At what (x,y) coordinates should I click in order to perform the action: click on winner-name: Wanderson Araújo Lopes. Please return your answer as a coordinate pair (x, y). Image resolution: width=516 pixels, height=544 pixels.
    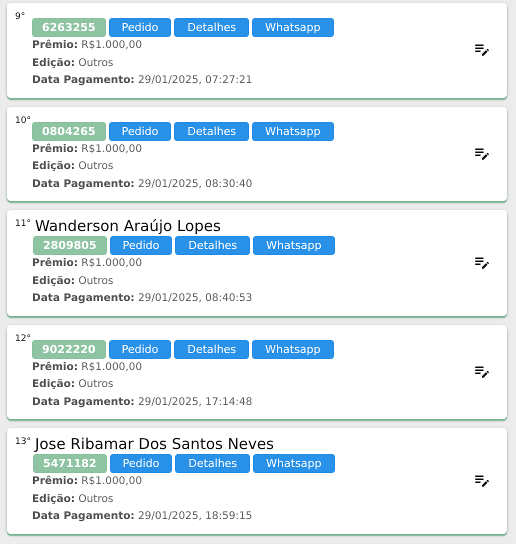
    Looking at the image, I should click on (127, 226).